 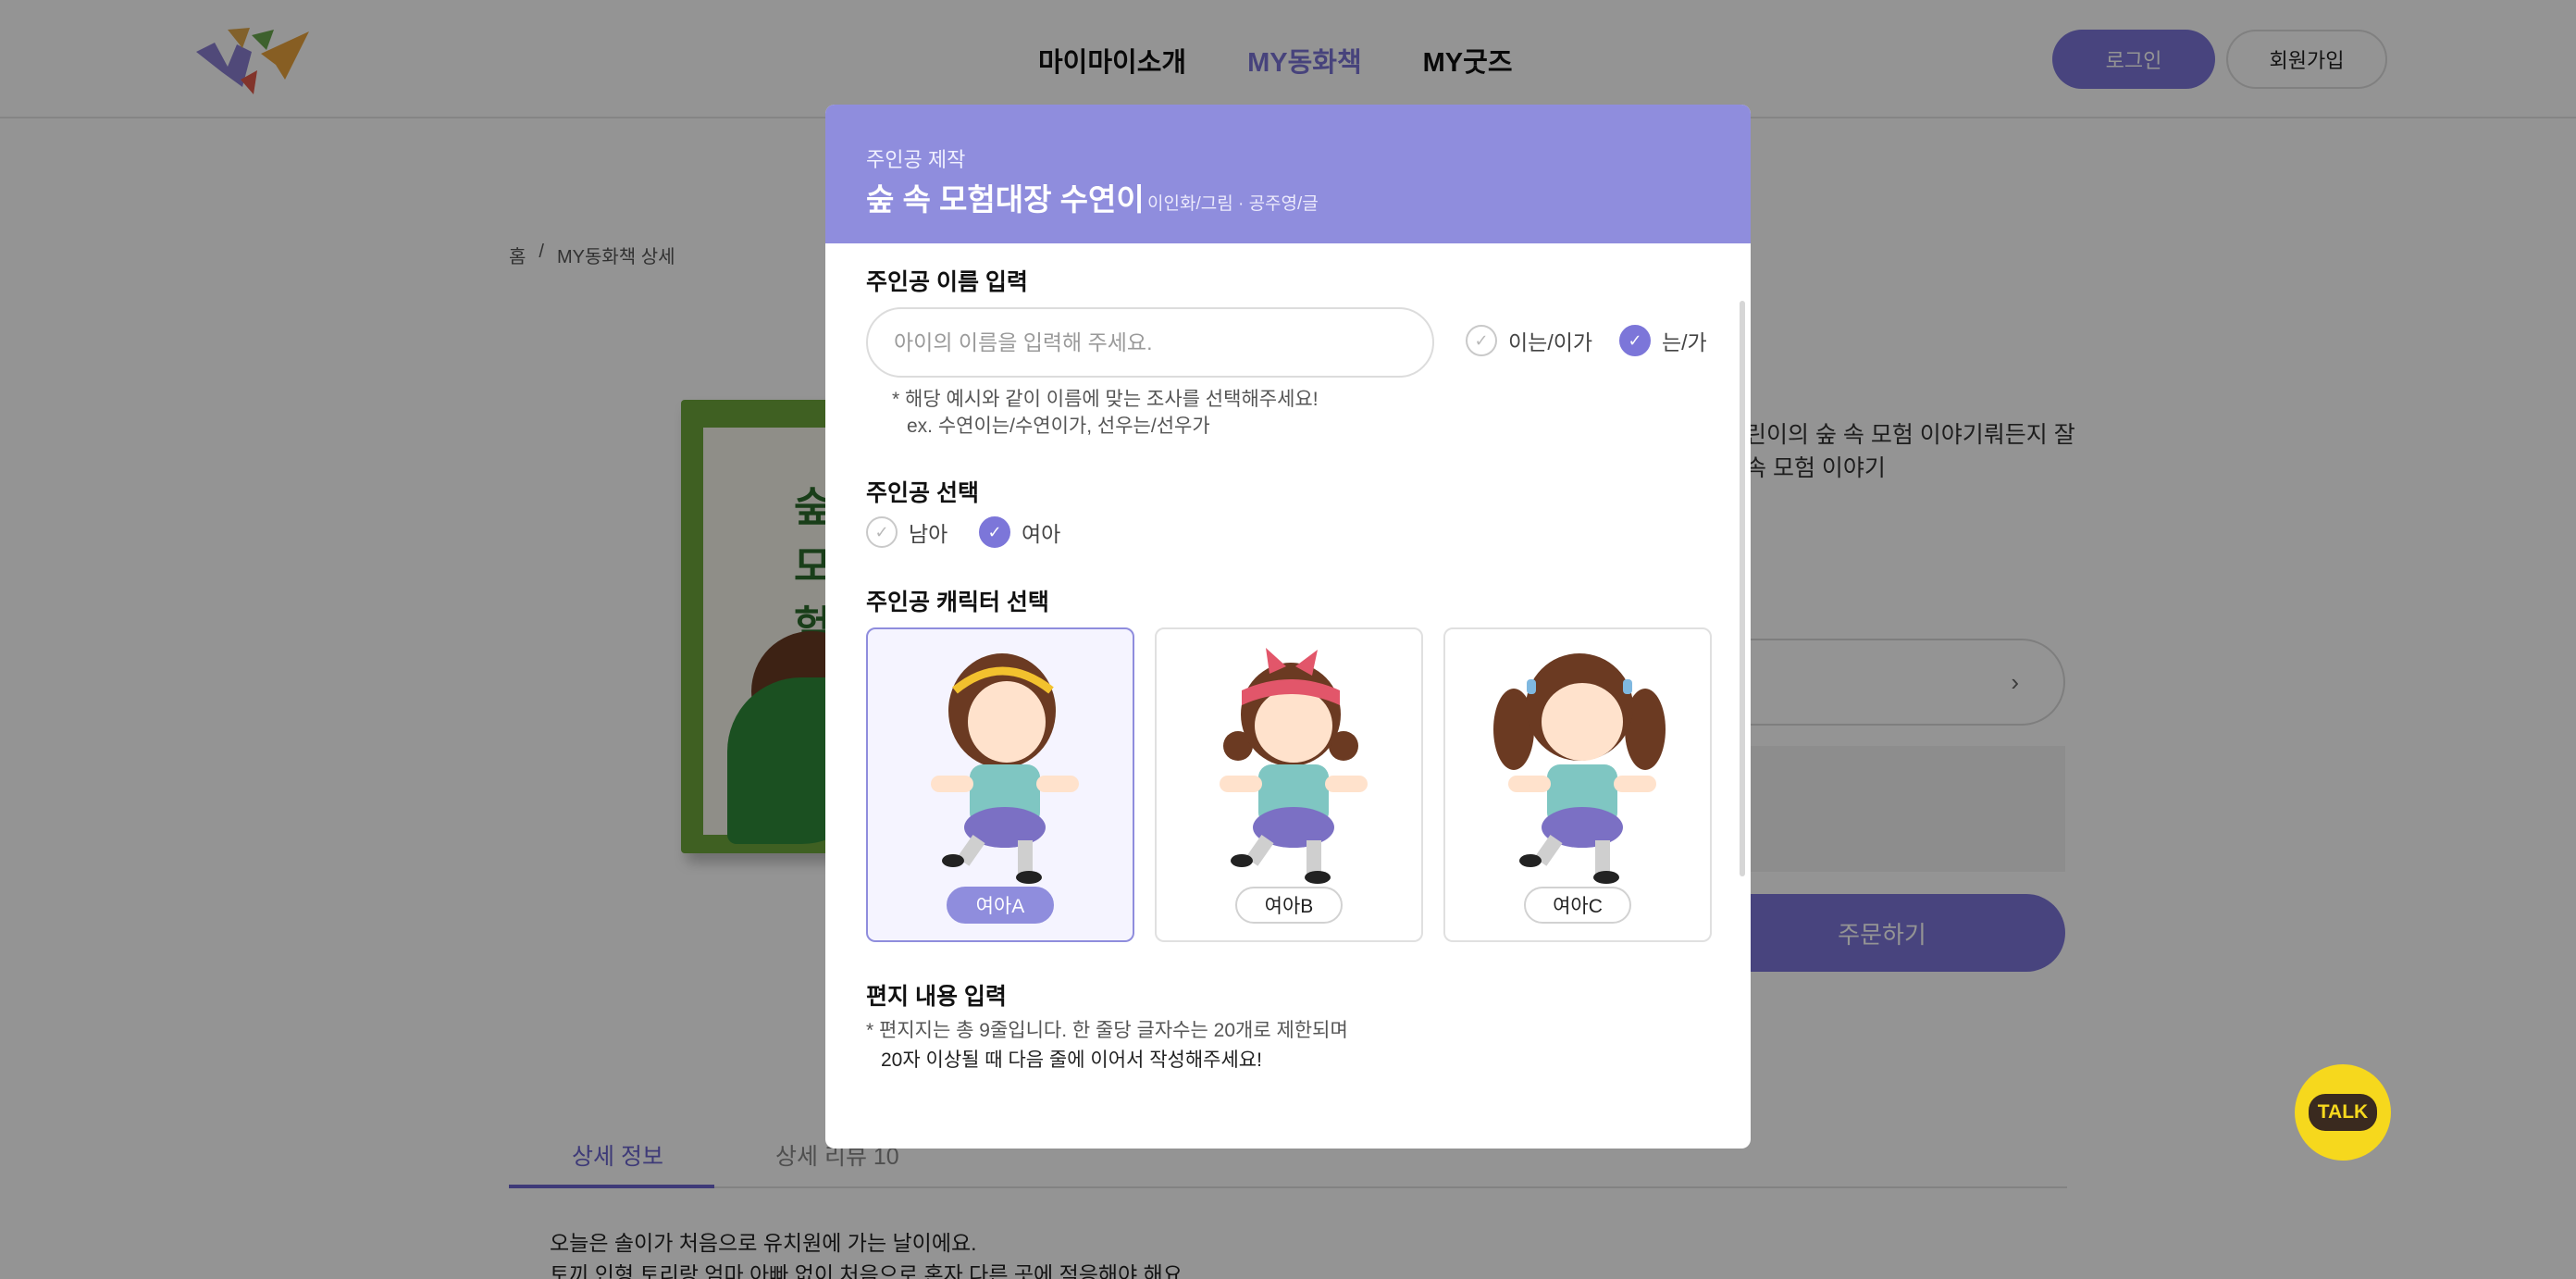 I want to click on modal-header: 주인공 제작 숲 속 모험대장 수연이 이인화/그림 · 공주영/글, so click(x=1288, y=174).